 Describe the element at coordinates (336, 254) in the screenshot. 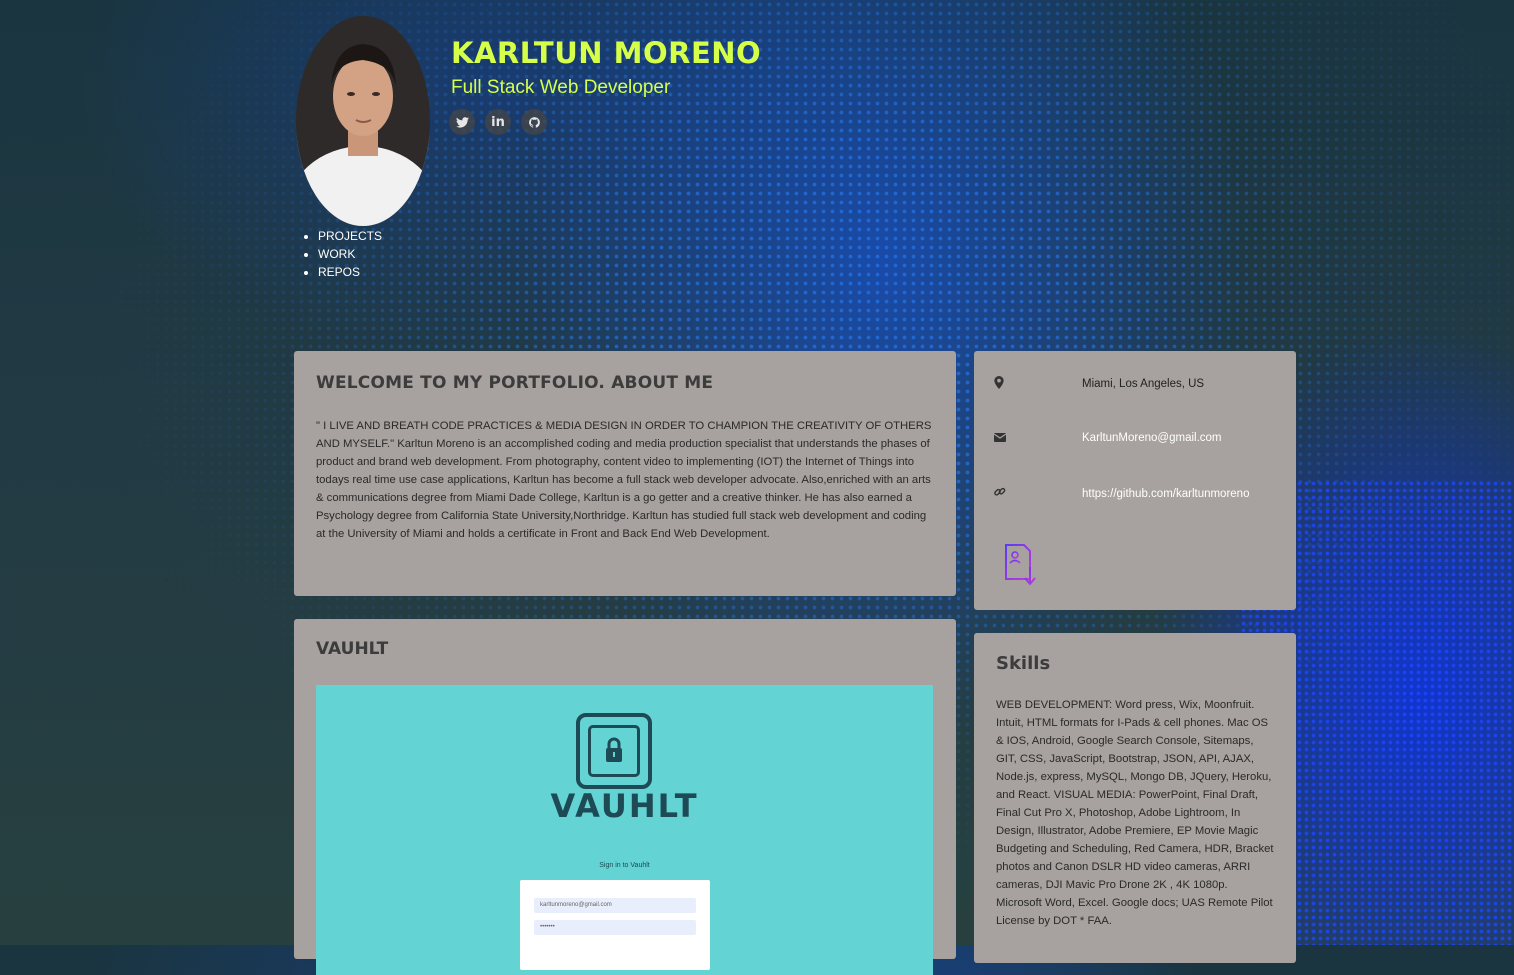

I see `nav-label: WORK` at that location.